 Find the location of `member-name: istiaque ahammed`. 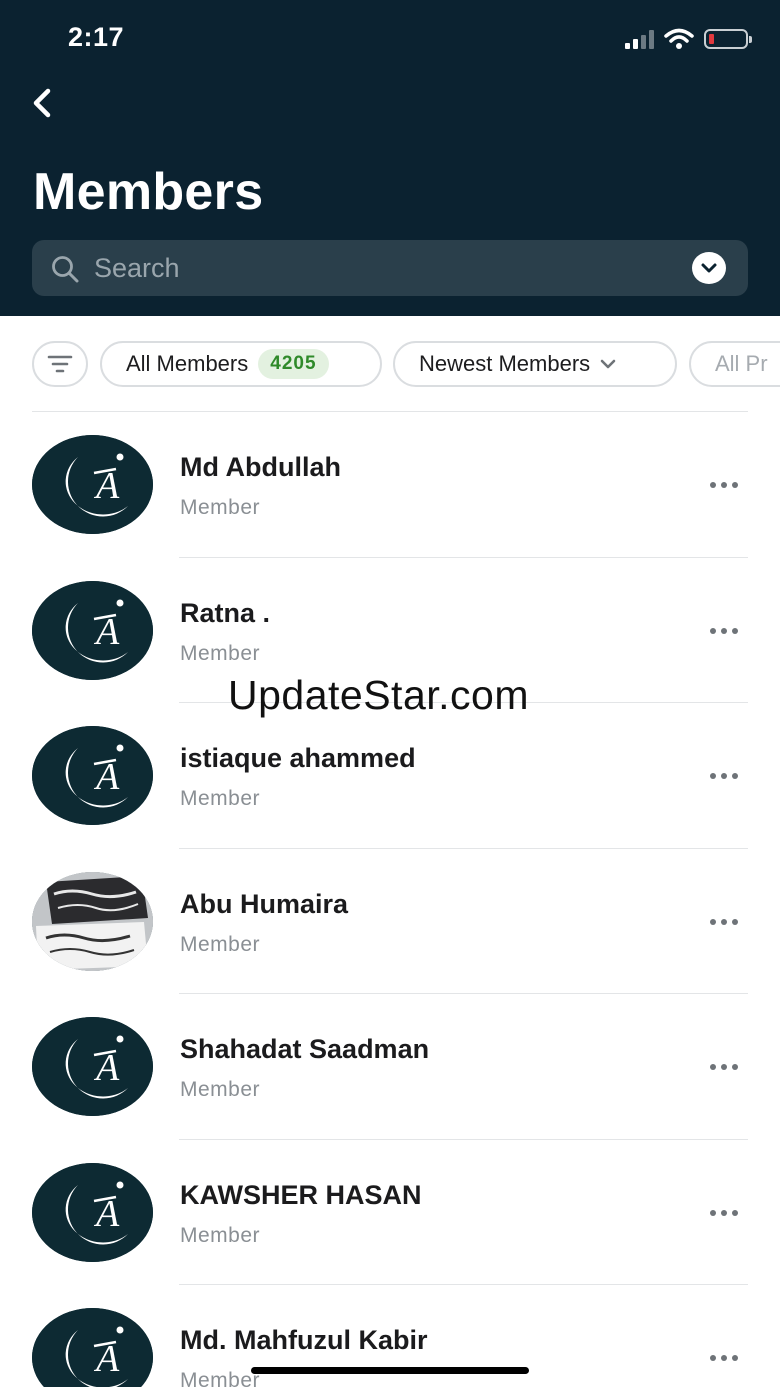

member-name: istiaque ahammed is located at coordinates (298, 758).